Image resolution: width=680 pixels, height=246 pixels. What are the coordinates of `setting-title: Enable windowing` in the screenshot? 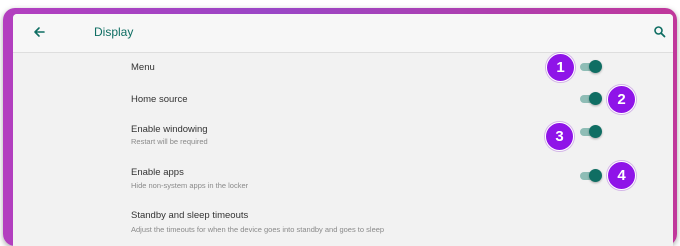 It's located at (169, 129).